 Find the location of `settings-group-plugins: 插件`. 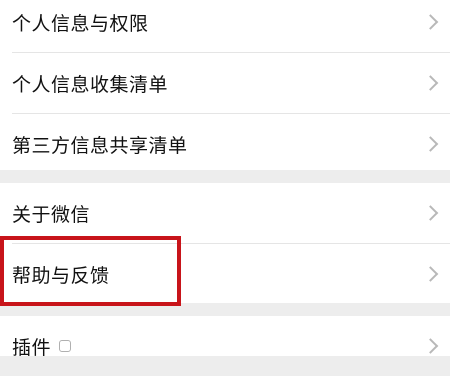

settings-group-plugins: 插件 is located at coordinates (225, 337).